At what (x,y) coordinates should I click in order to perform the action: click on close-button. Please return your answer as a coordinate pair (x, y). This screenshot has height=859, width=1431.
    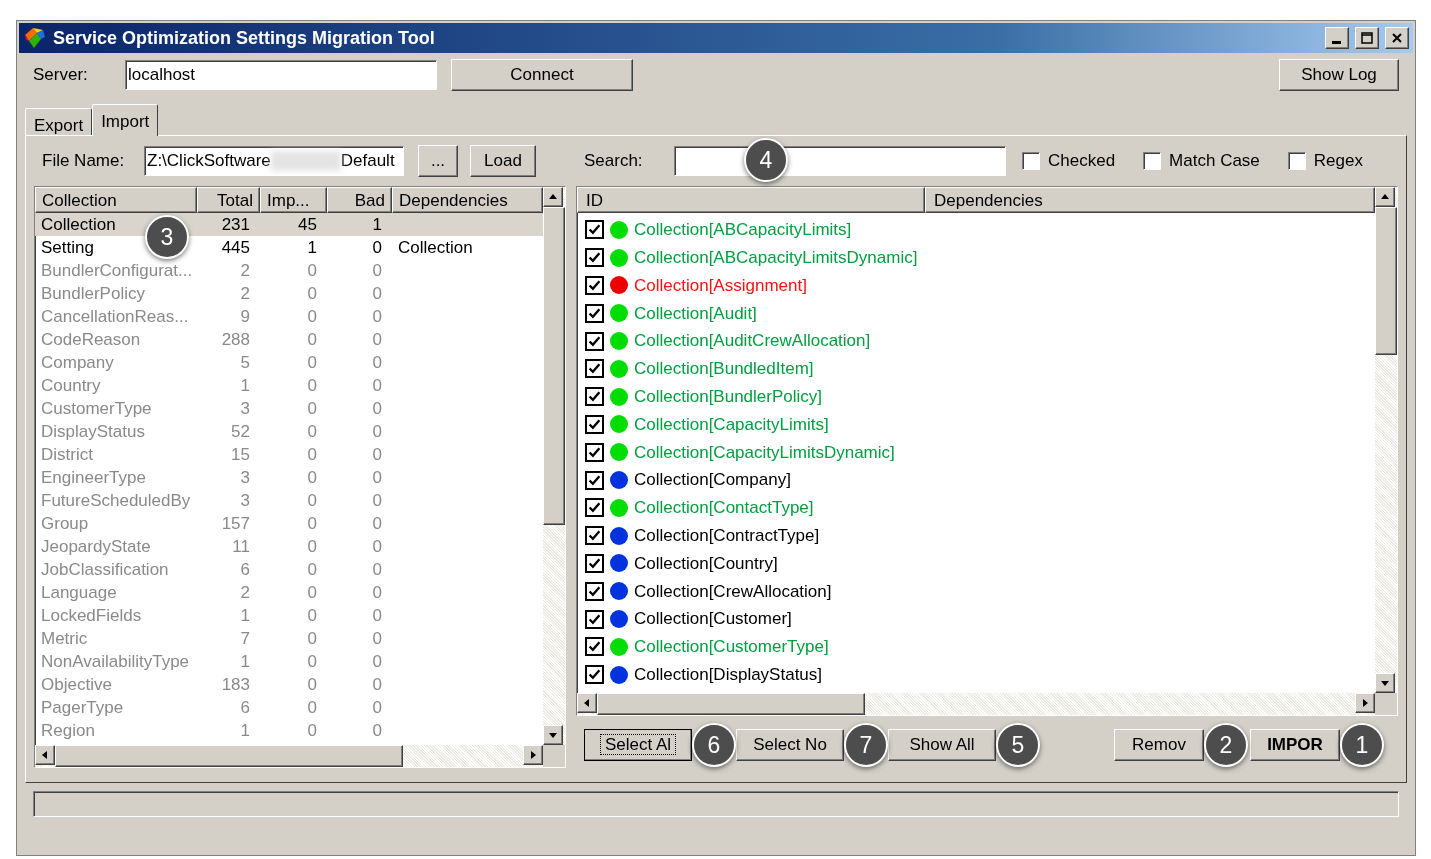
    Looking at the image, I should click on (1397, 38).